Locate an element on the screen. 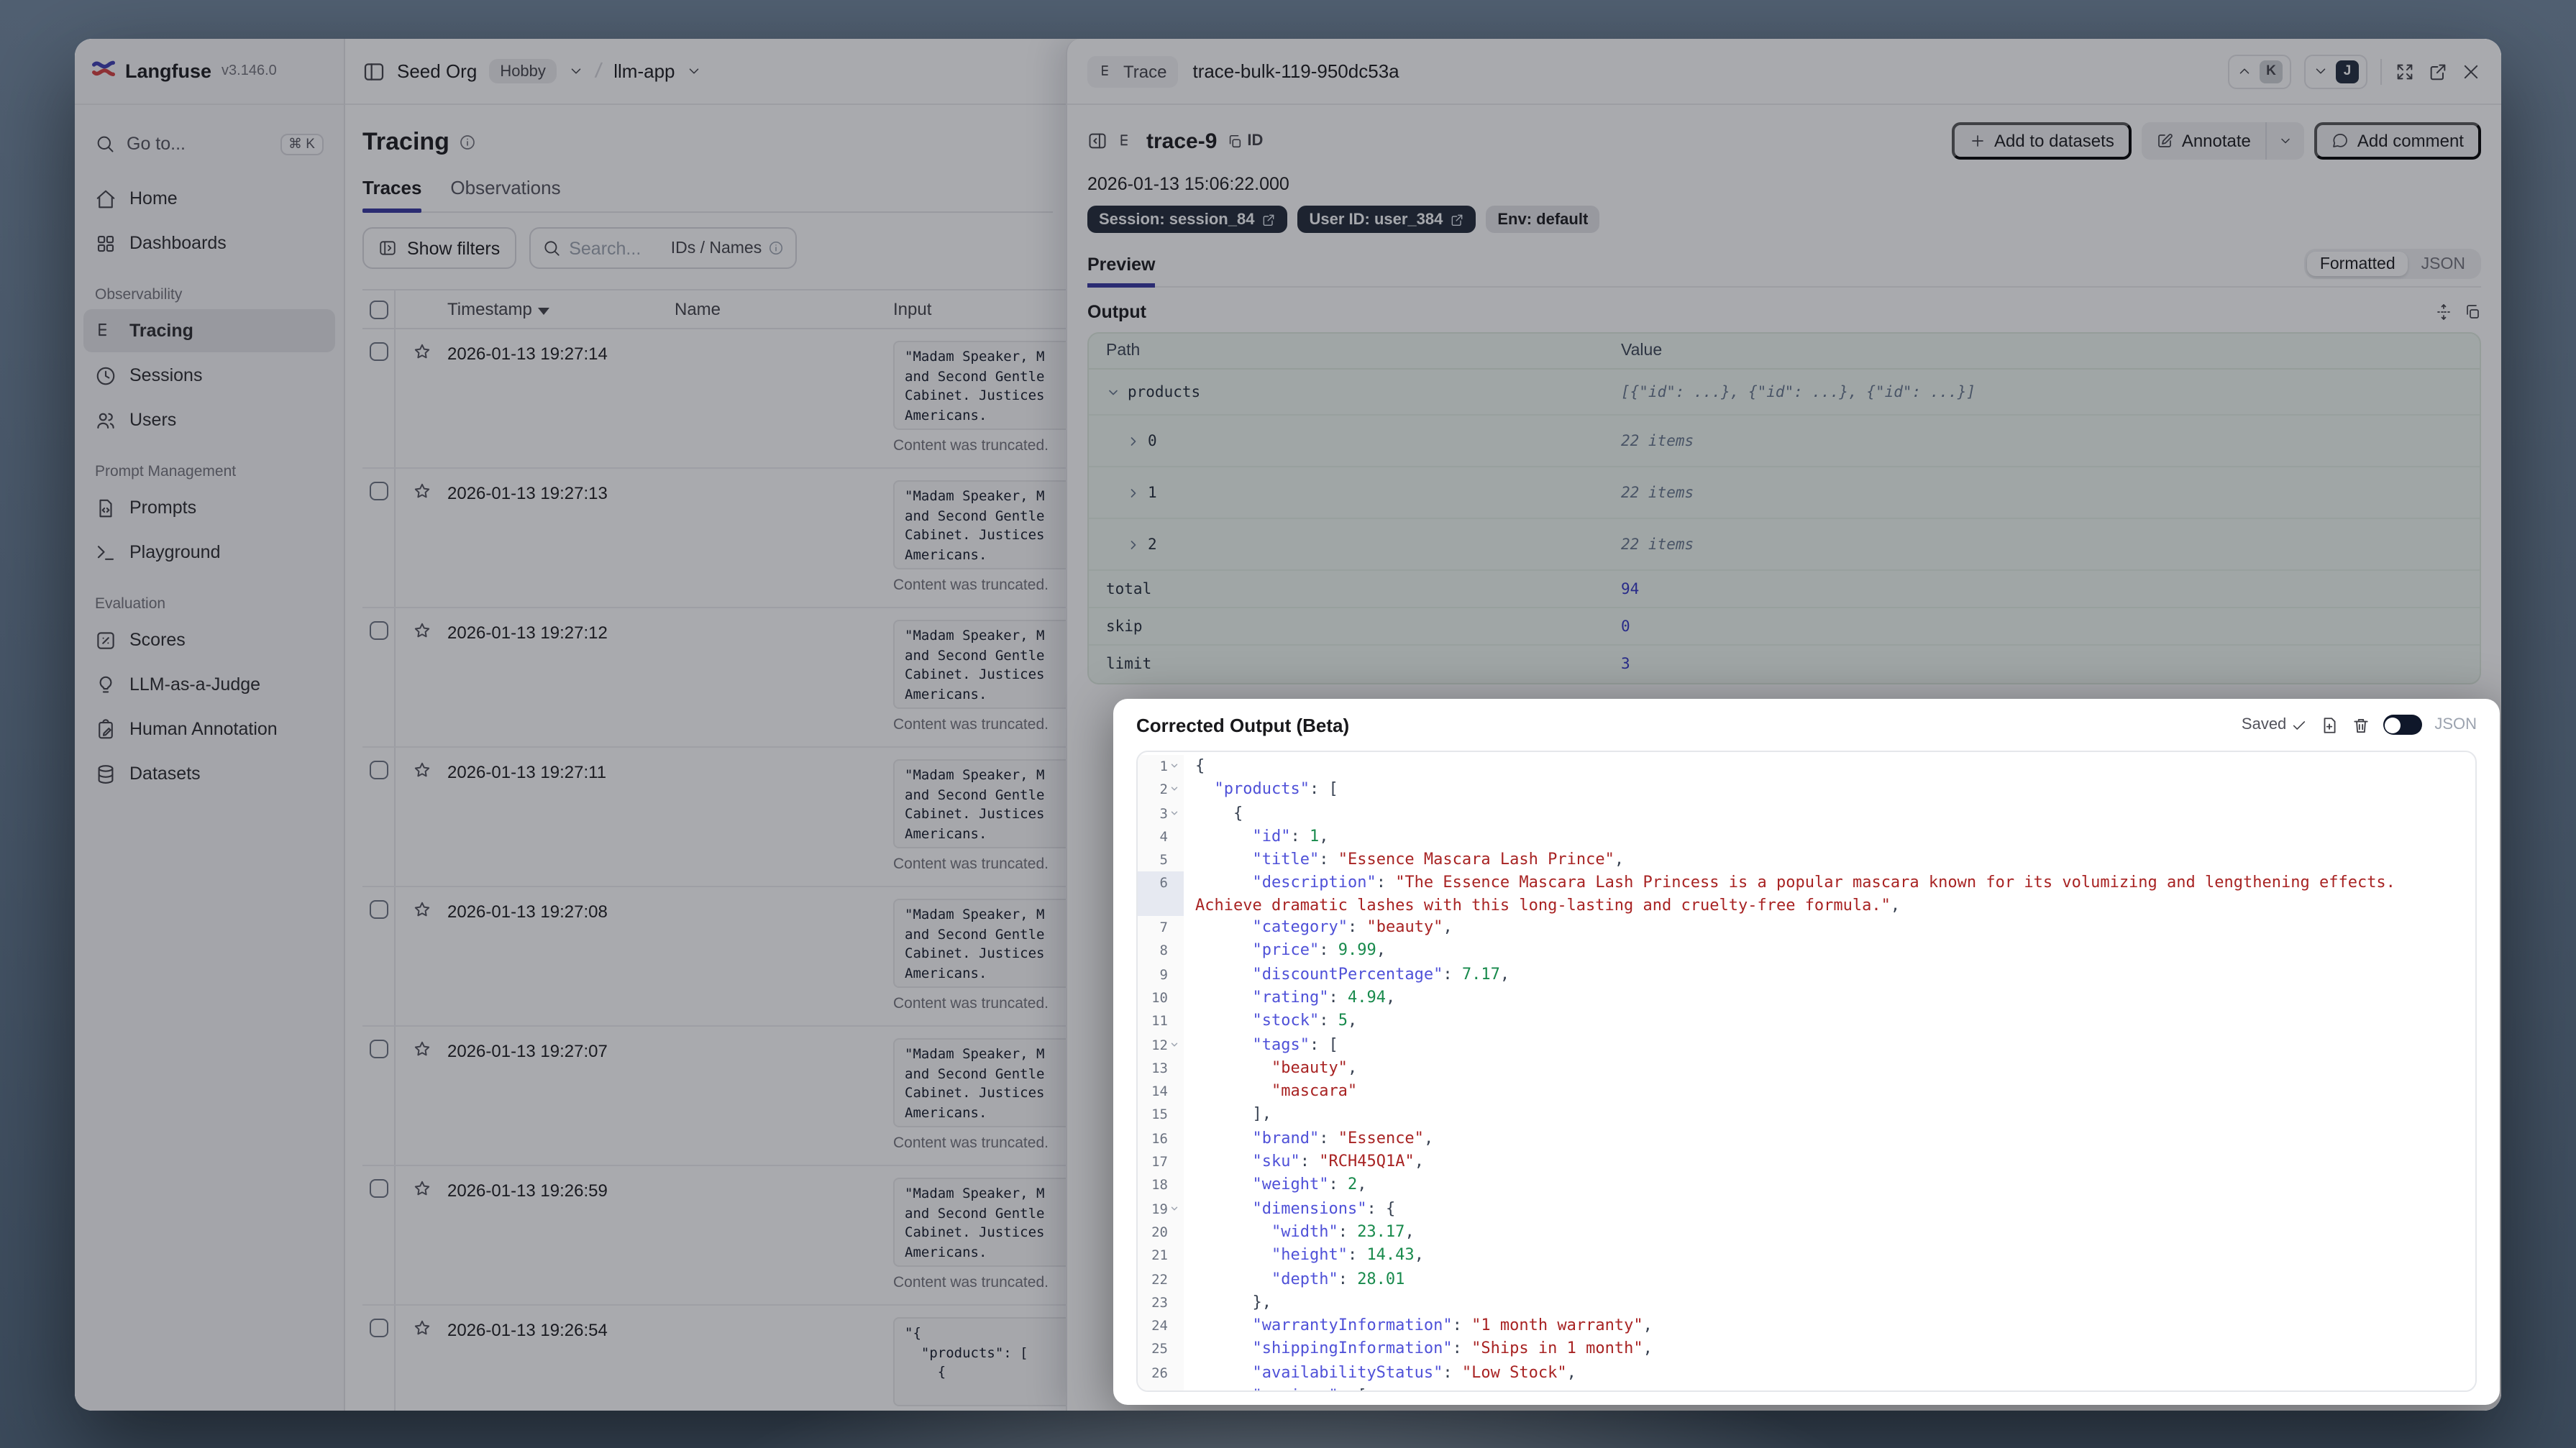  json-toggle-label: JSON is located at coordinates (2455, 724).